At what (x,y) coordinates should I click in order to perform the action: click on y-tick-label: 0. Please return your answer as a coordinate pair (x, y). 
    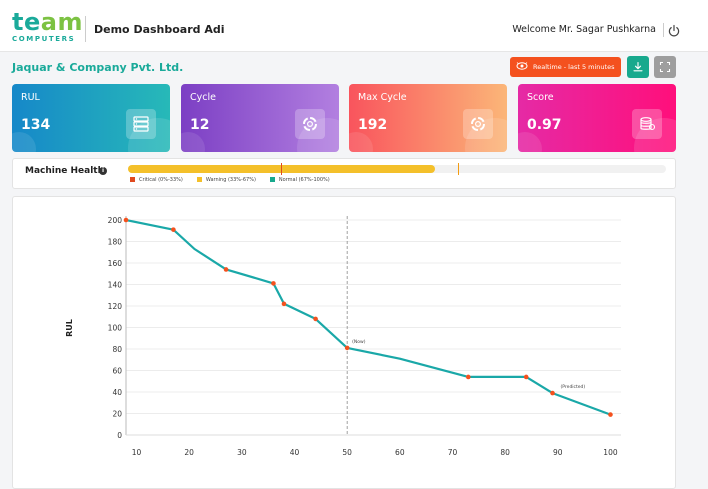
    Looking at the image, I should click on (119, 435).